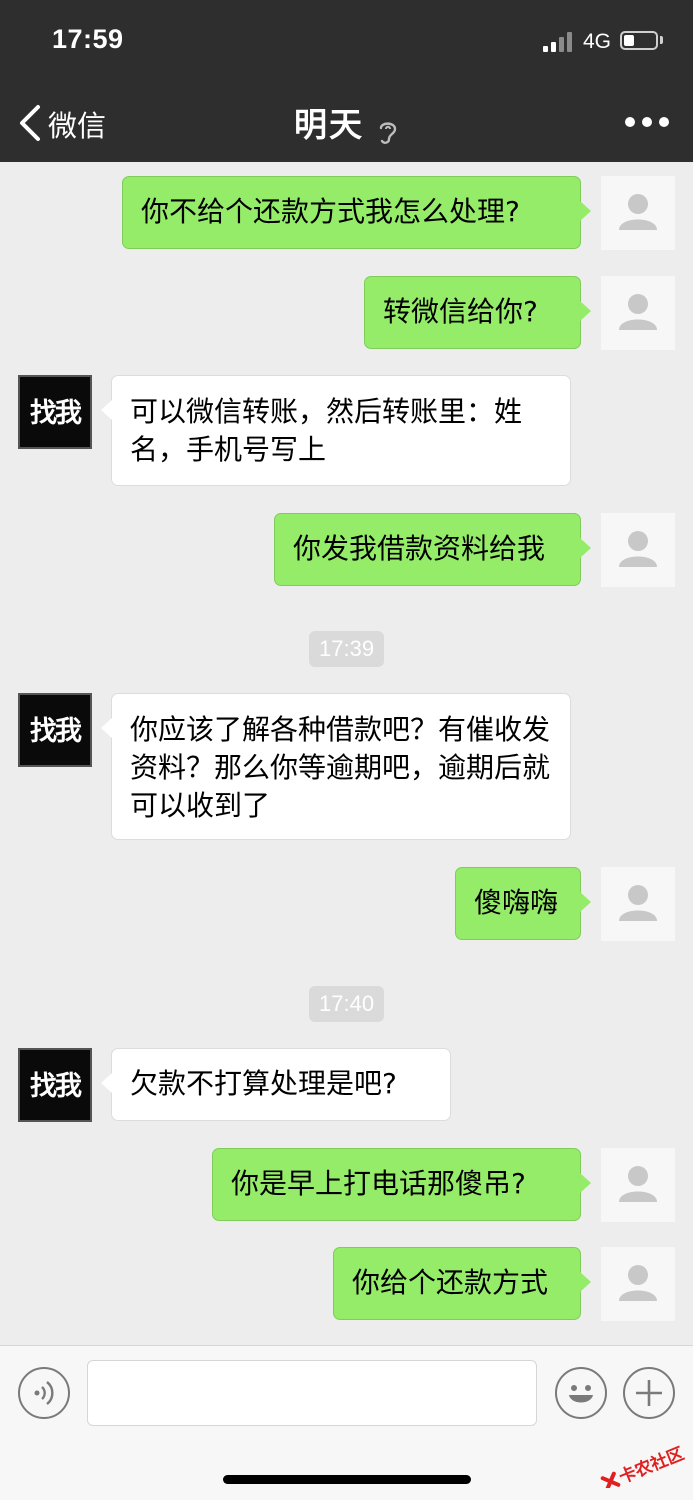 The image size is (693, 1500). What do you see at coordinates (661, 40) in the screenshot?
I see `battery-tip` at bounding box center [661, 40].